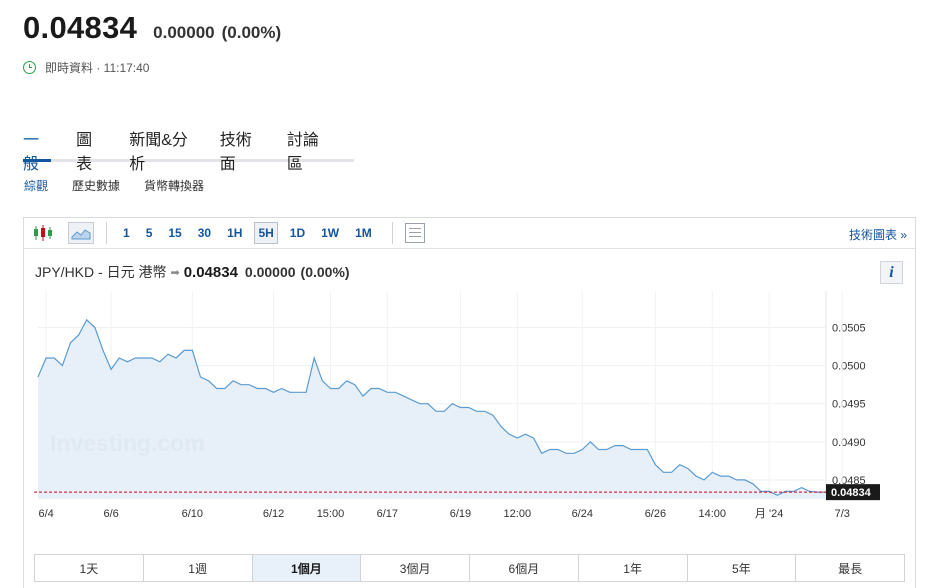 The image size is (933, 588). What do you see at coordinates (769, 514) in the screenshot?
I see `x-tick-label: 月 '24` at bounding box center [769, 514].